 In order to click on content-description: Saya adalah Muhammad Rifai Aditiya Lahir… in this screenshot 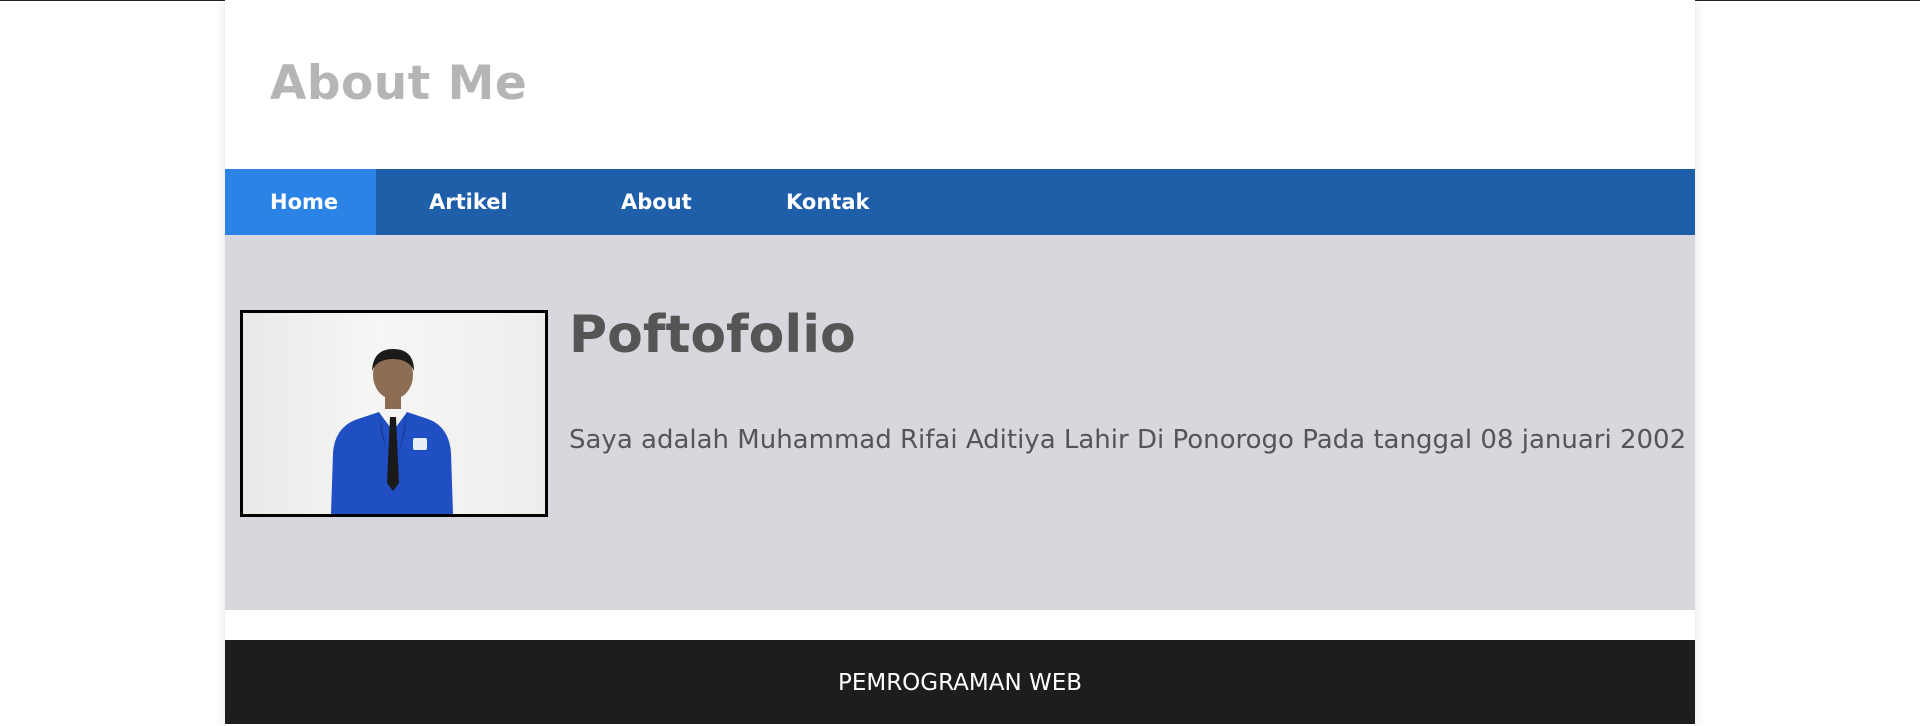, I will do `click(1128, 440)`.